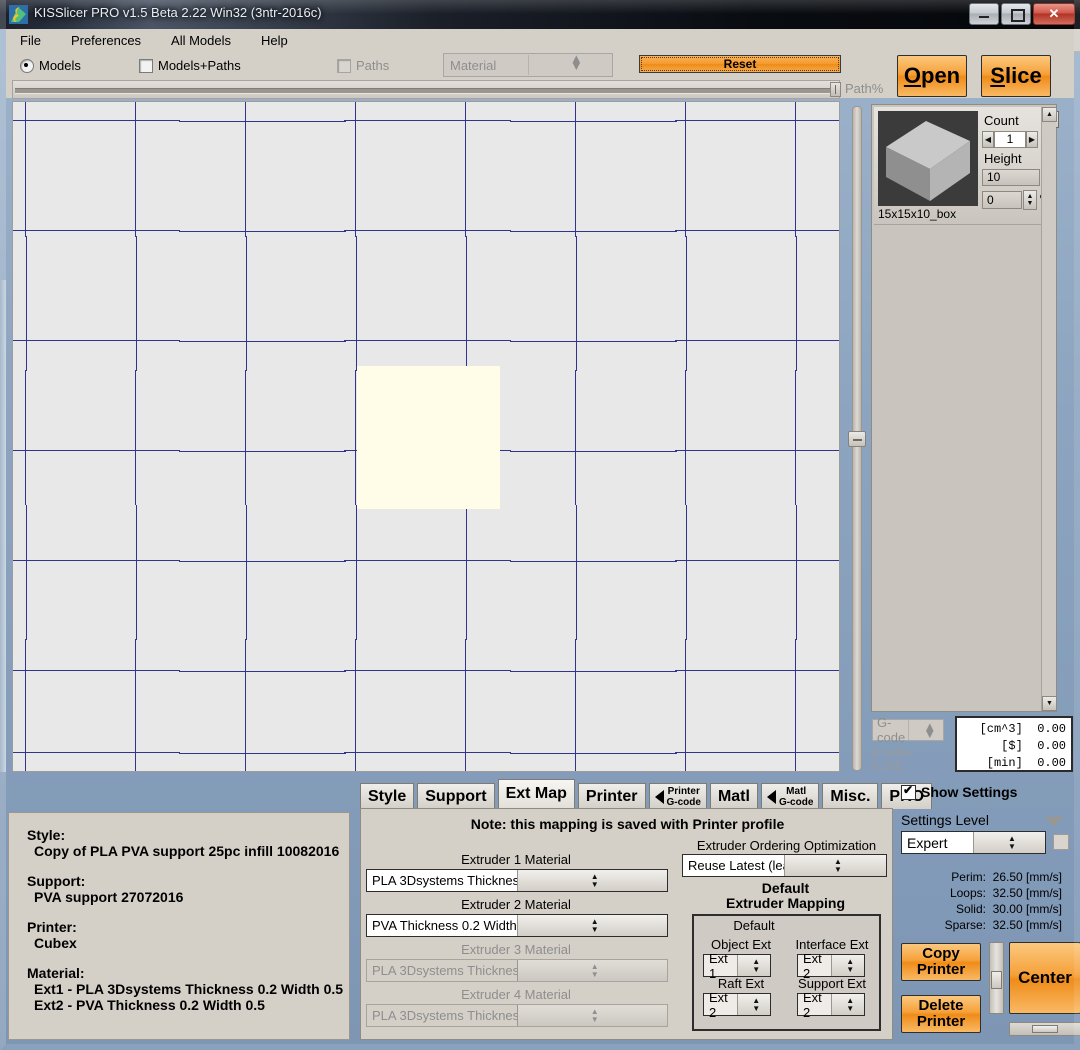 The height and width of the screenshot is (1050, 1080). I want to click on layer-height-slider, so click(857, 438).